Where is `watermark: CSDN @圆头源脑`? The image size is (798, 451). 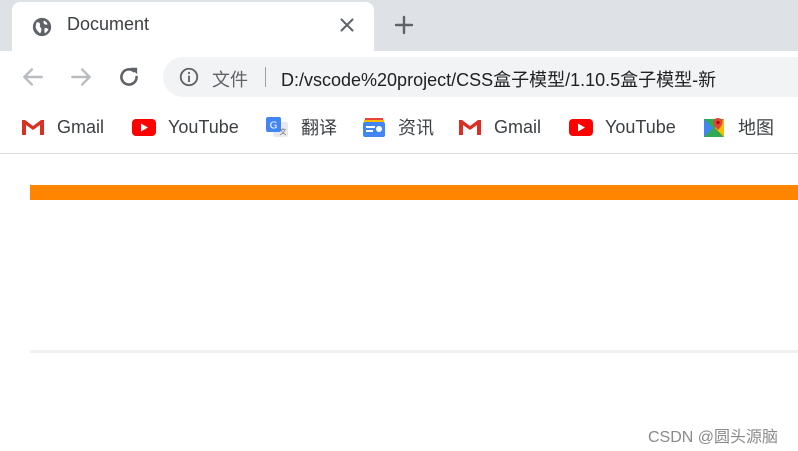
watermark: CSDN @圆头源脑 is located at coordinates (713, 437).